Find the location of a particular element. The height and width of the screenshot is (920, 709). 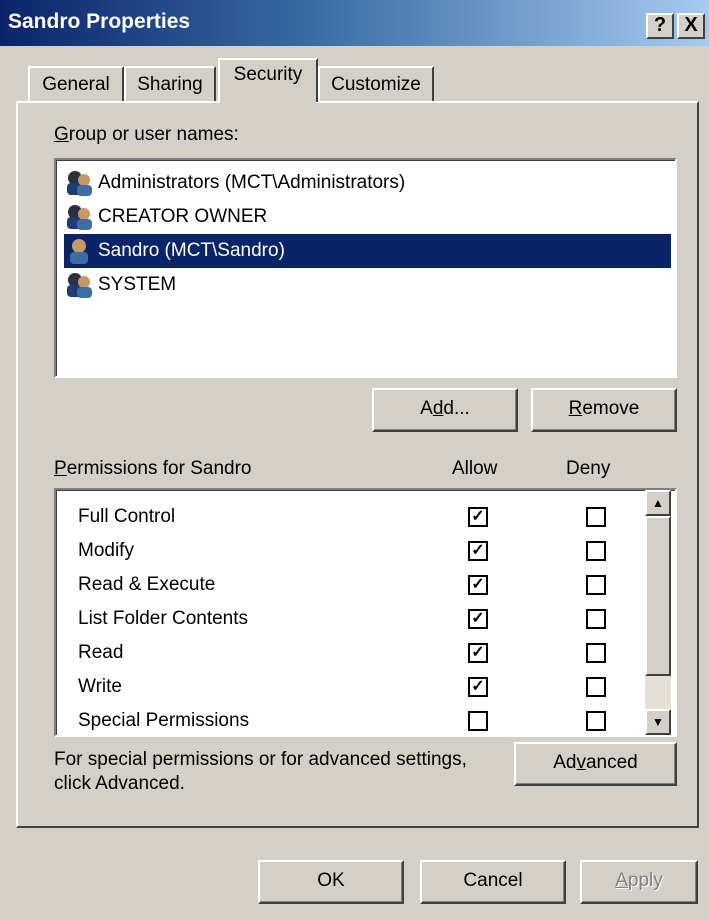

permission-row: Write ✓ is located at coordinates (358, 687).